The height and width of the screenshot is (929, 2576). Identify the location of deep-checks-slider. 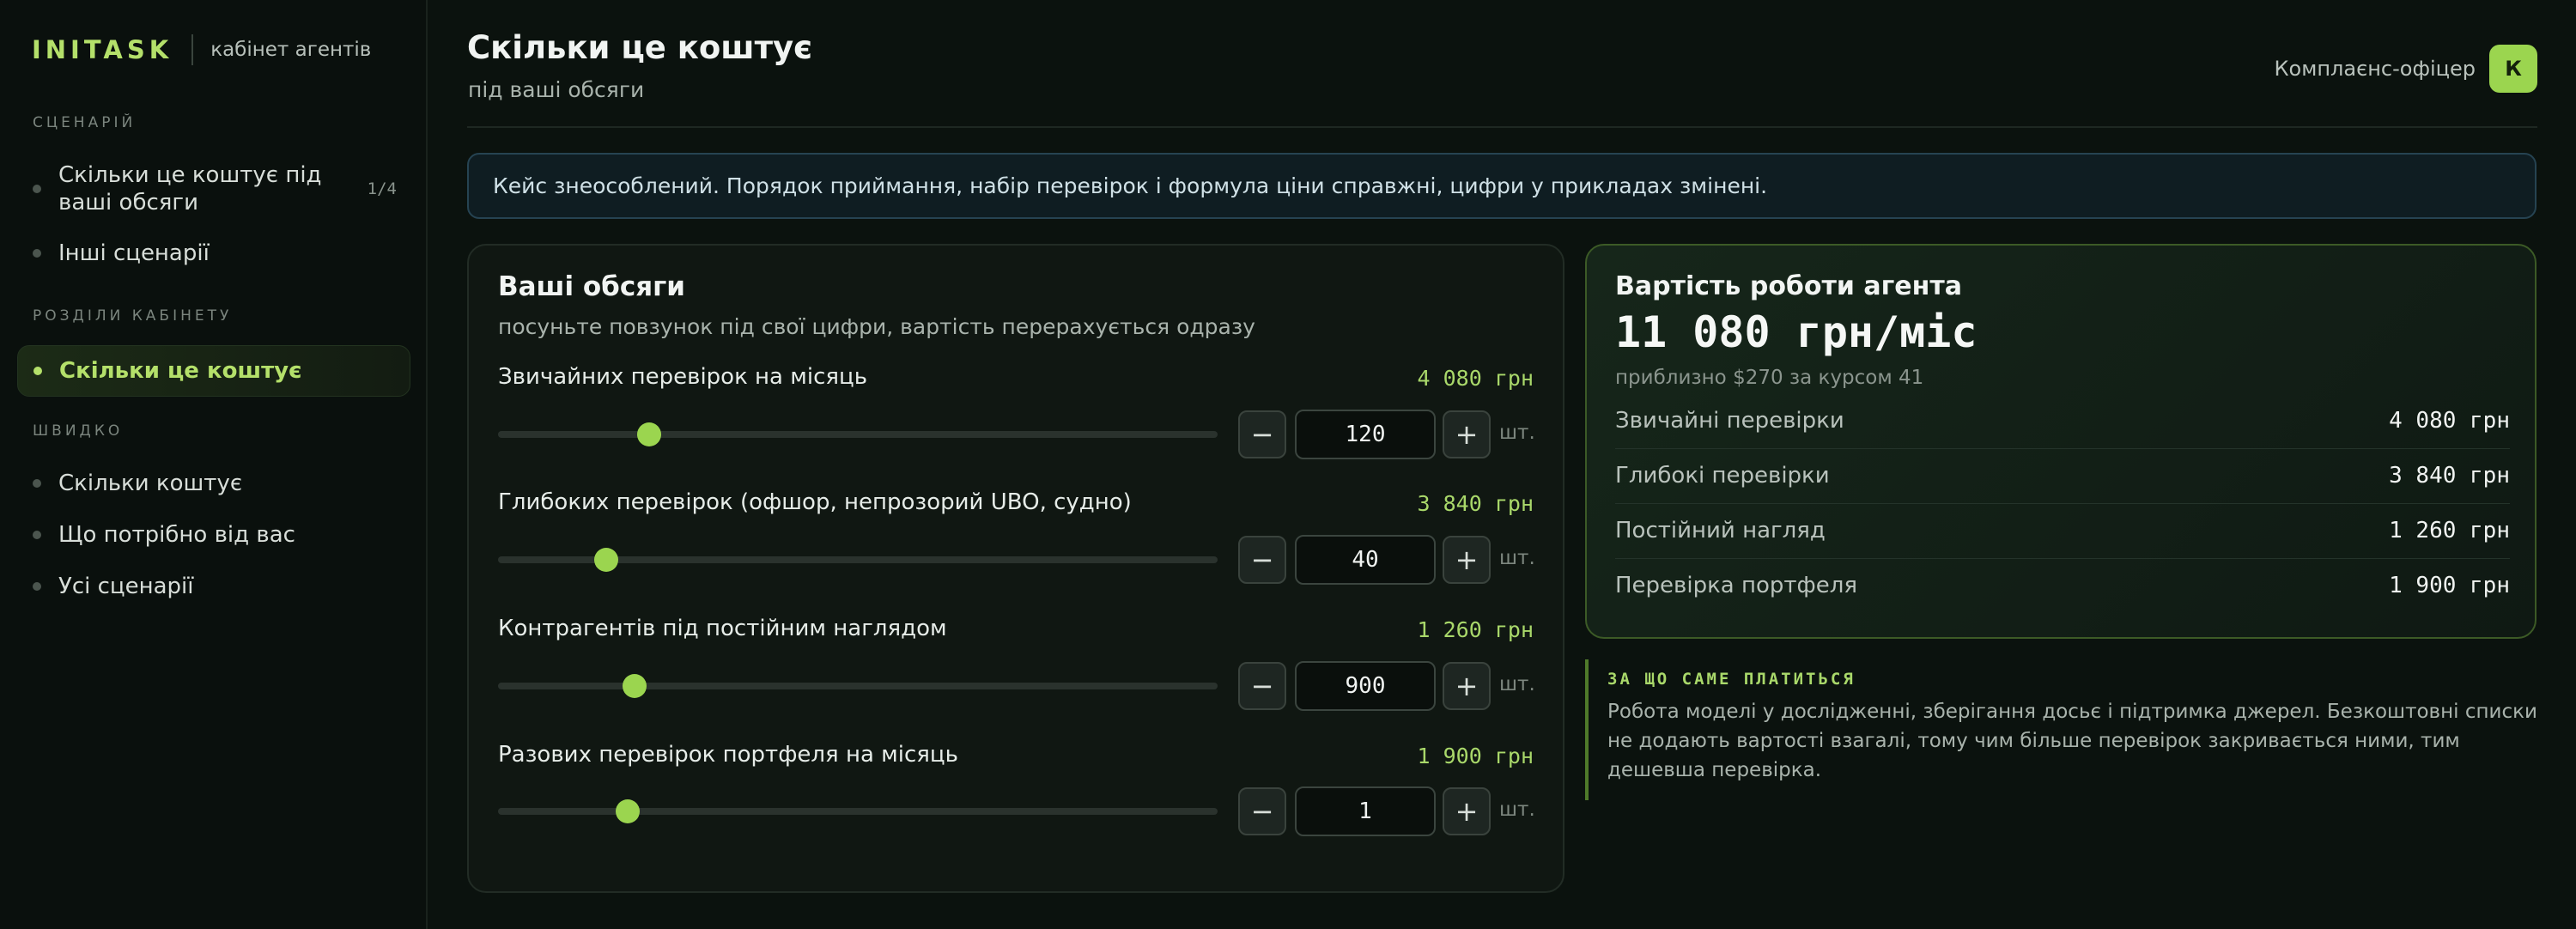
(858, 560).